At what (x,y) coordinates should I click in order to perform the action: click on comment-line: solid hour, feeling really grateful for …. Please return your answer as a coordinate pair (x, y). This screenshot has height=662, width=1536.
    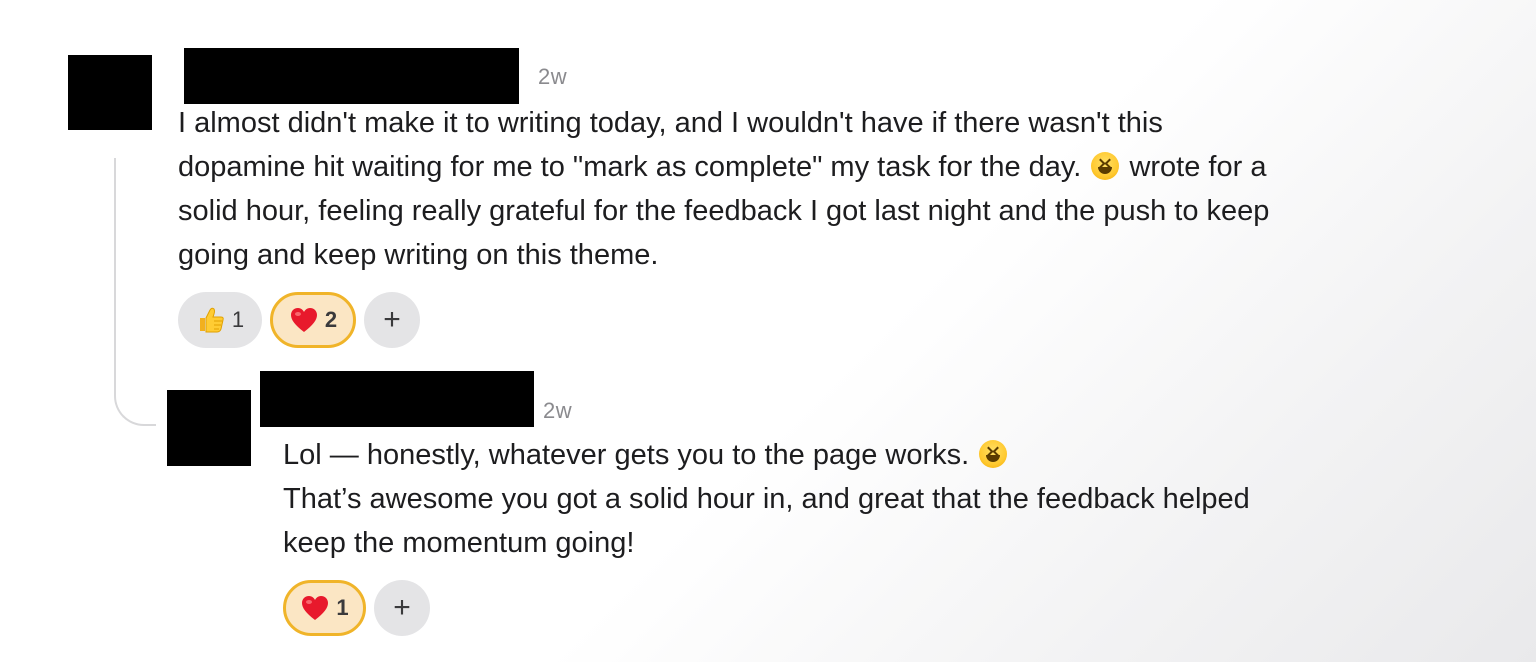
    Looking at the image, I should click on (724, 211).